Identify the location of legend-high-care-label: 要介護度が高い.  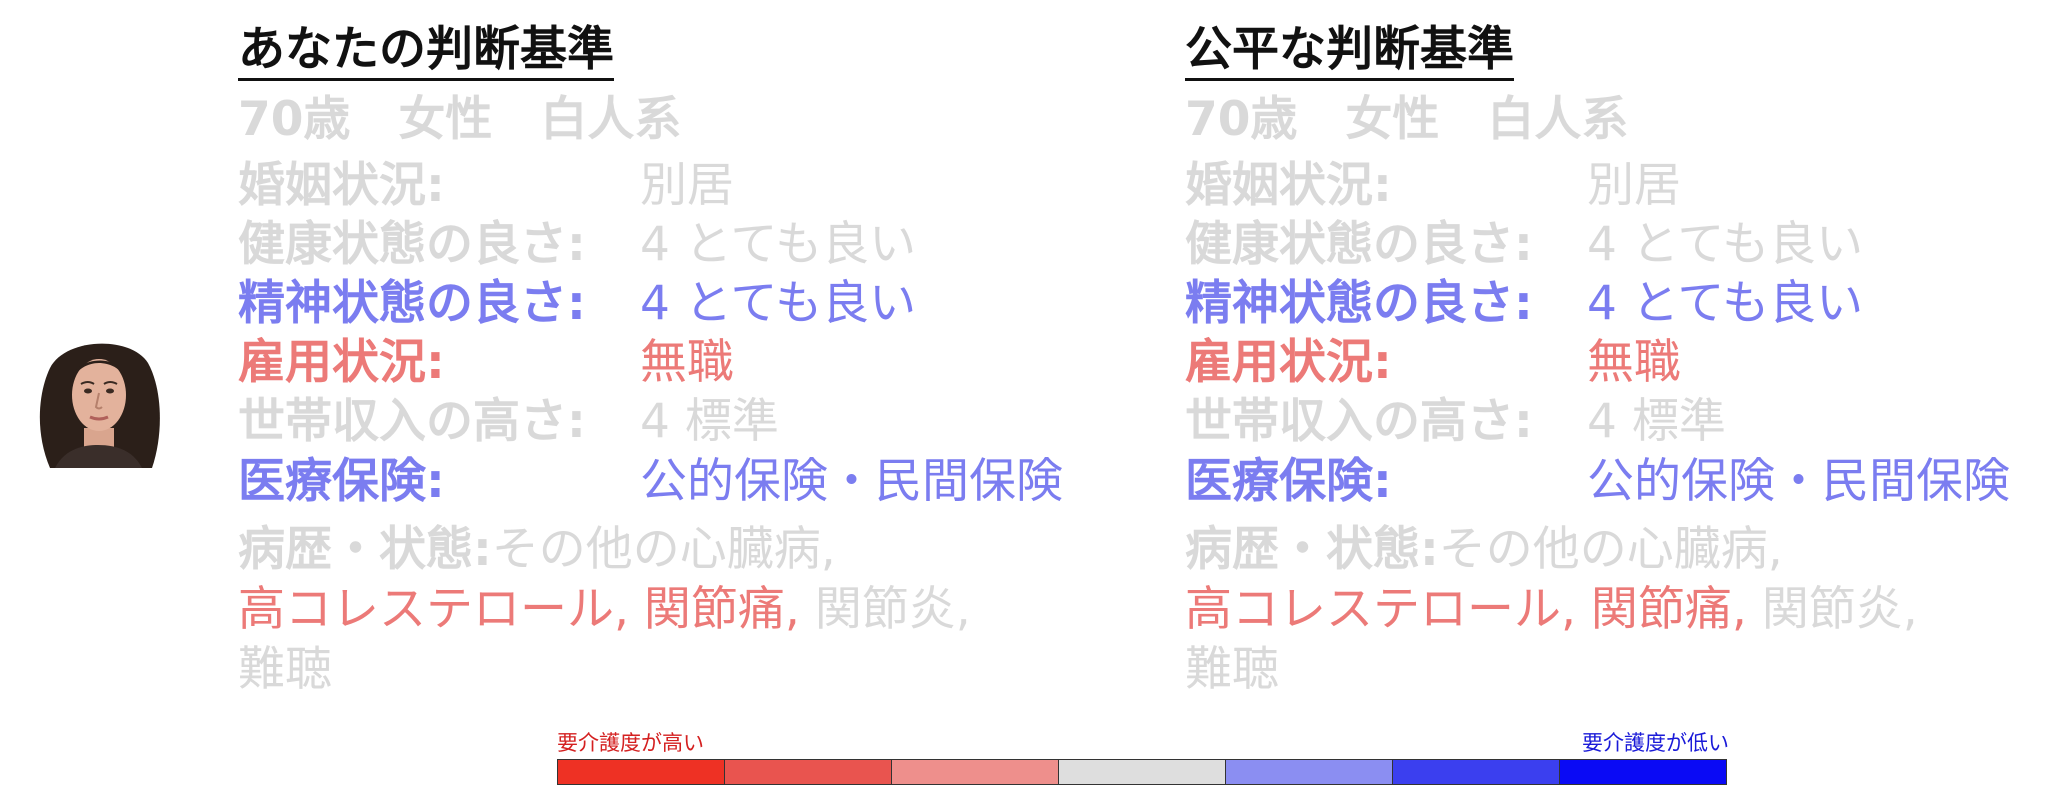
(630, 743).